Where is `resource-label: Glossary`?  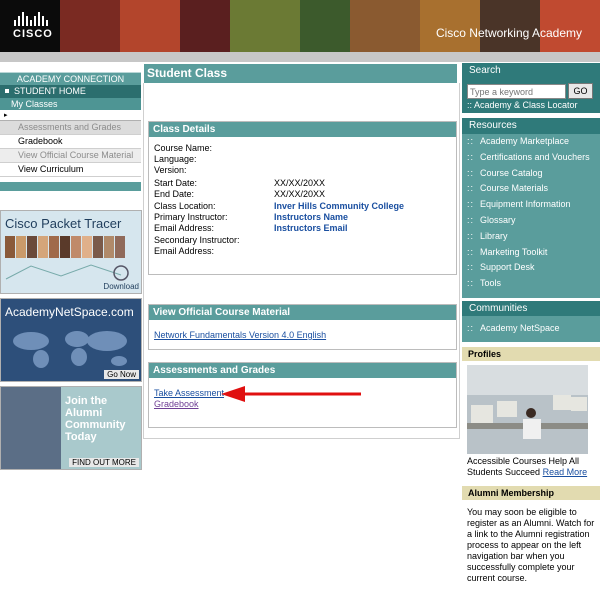 resource-label: Glossary is located at coordinates (498, 219).